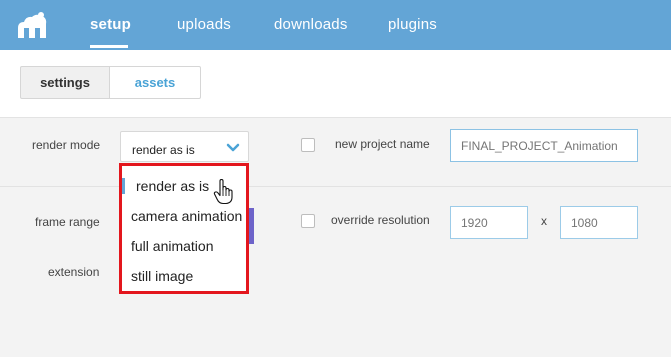 This screenshot has height=357, width=671. I want to click on nav-uploads: uploads, so click(204, 24).